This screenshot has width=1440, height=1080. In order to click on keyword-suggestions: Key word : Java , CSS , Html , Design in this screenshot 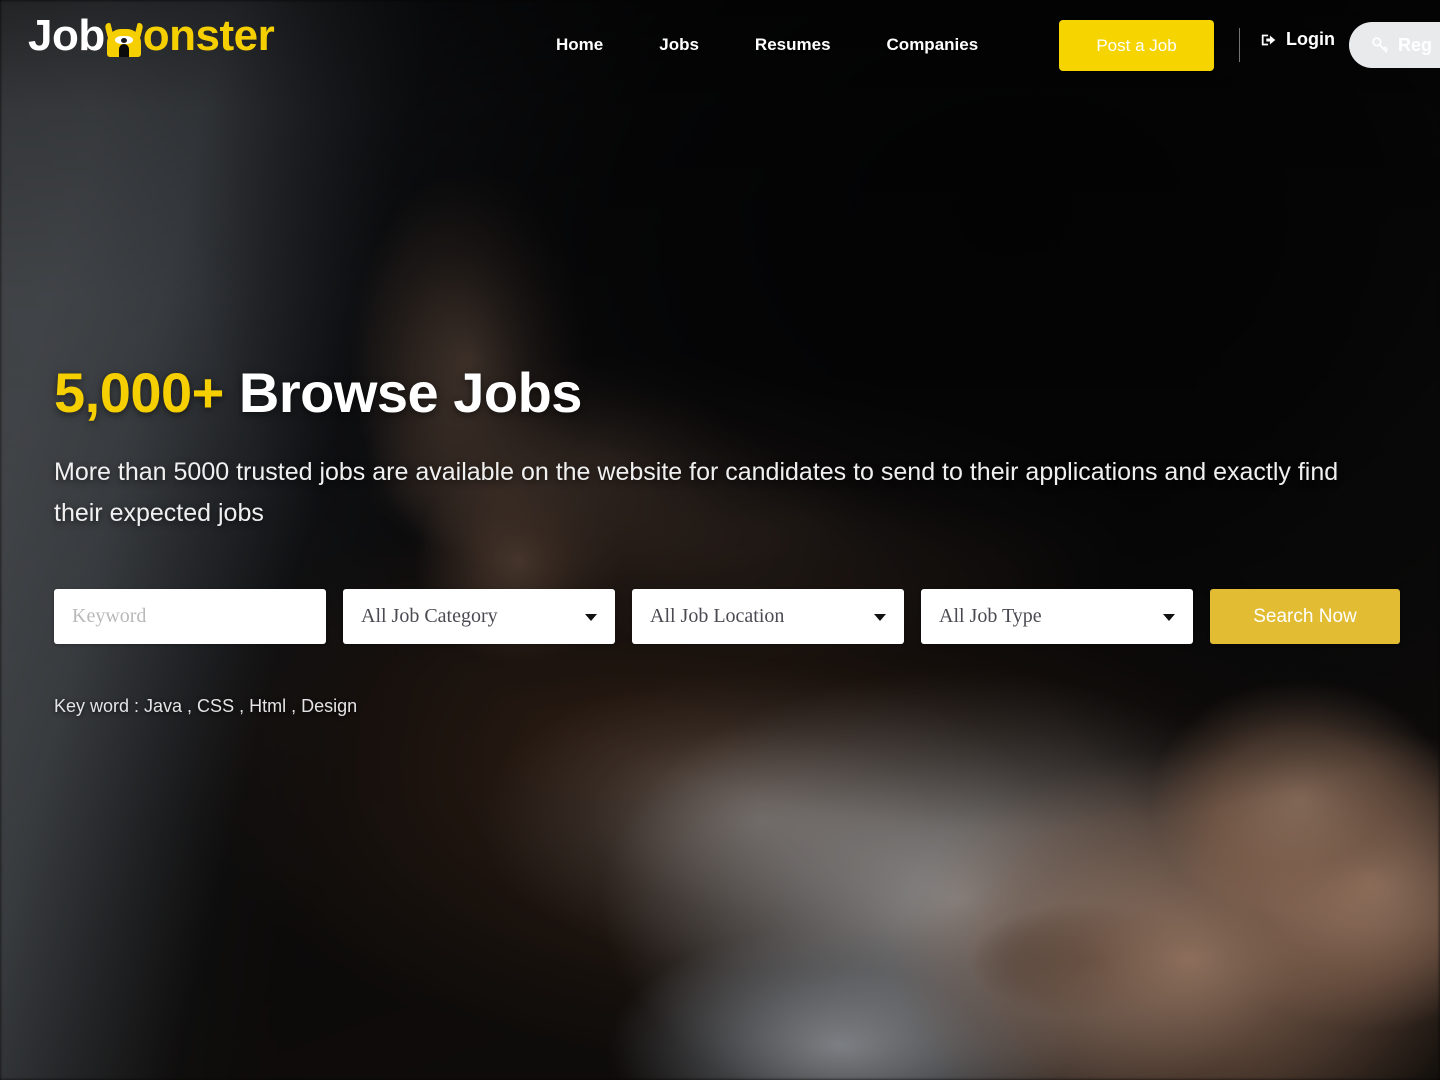, I will do `click(206, 706)`.